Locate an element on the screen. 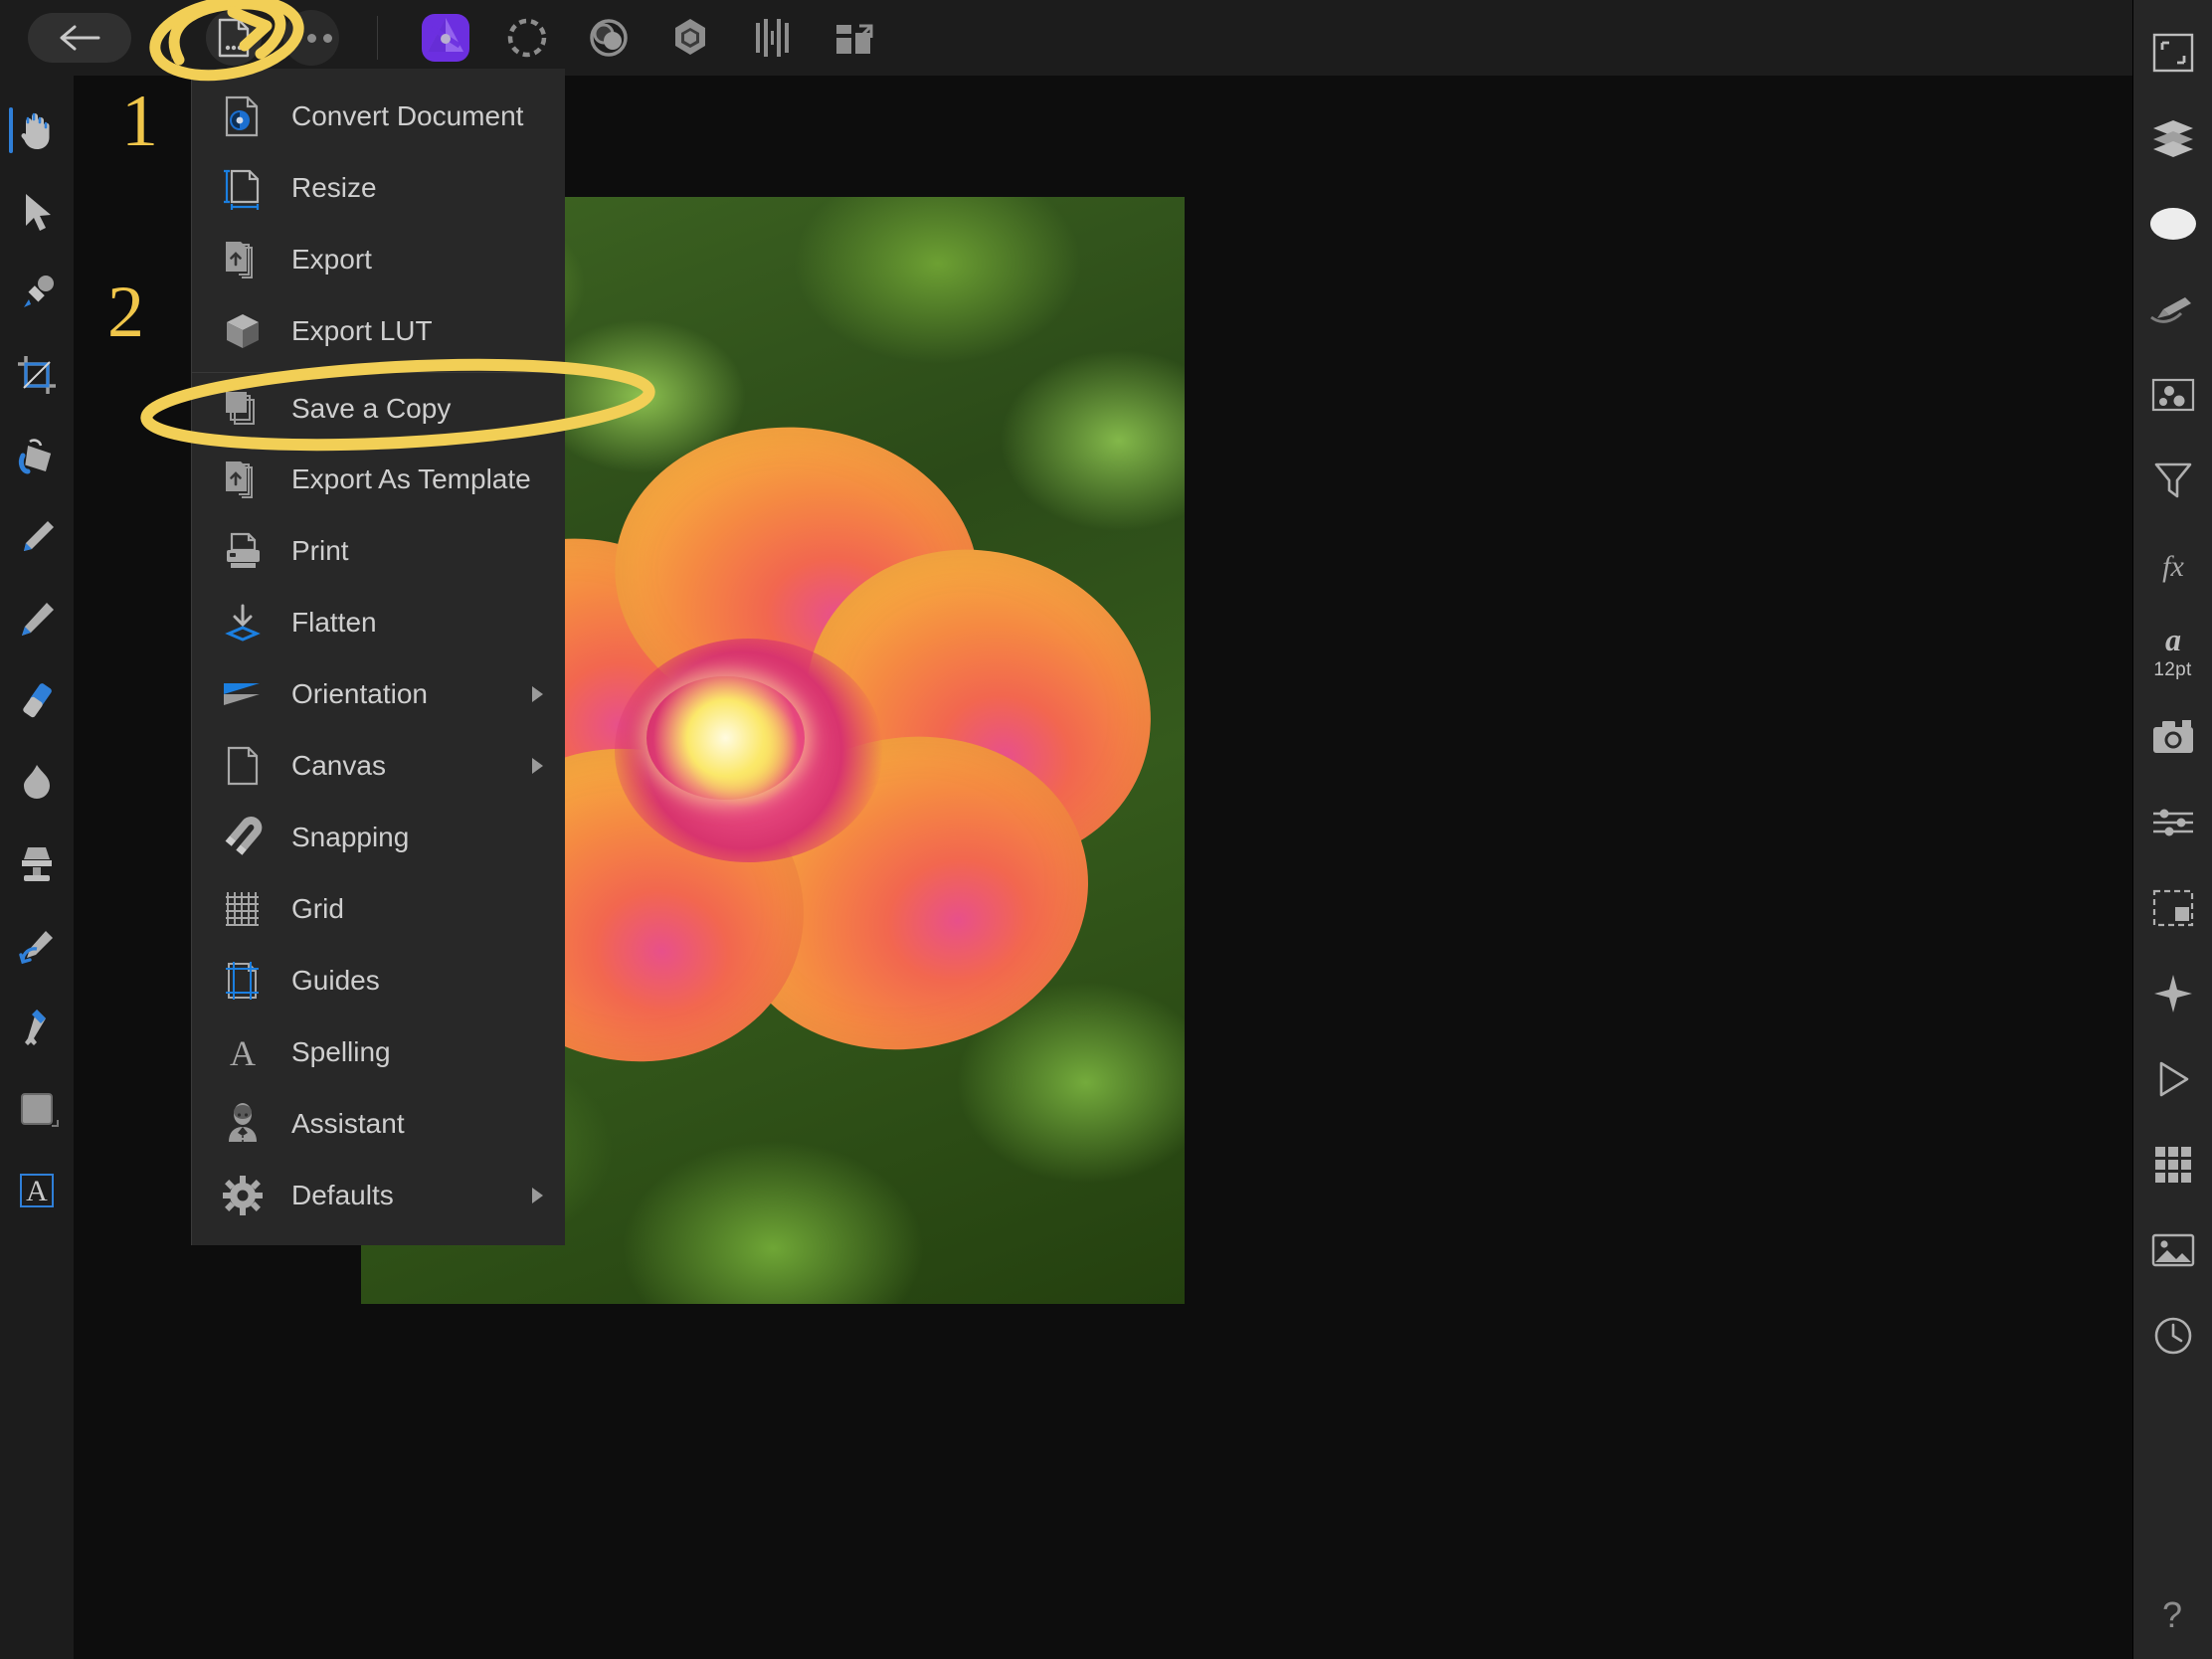 Image resolution: width=2212 pixels, height=1659 pixels. studio-layers is located at coordinates (2172, 138).